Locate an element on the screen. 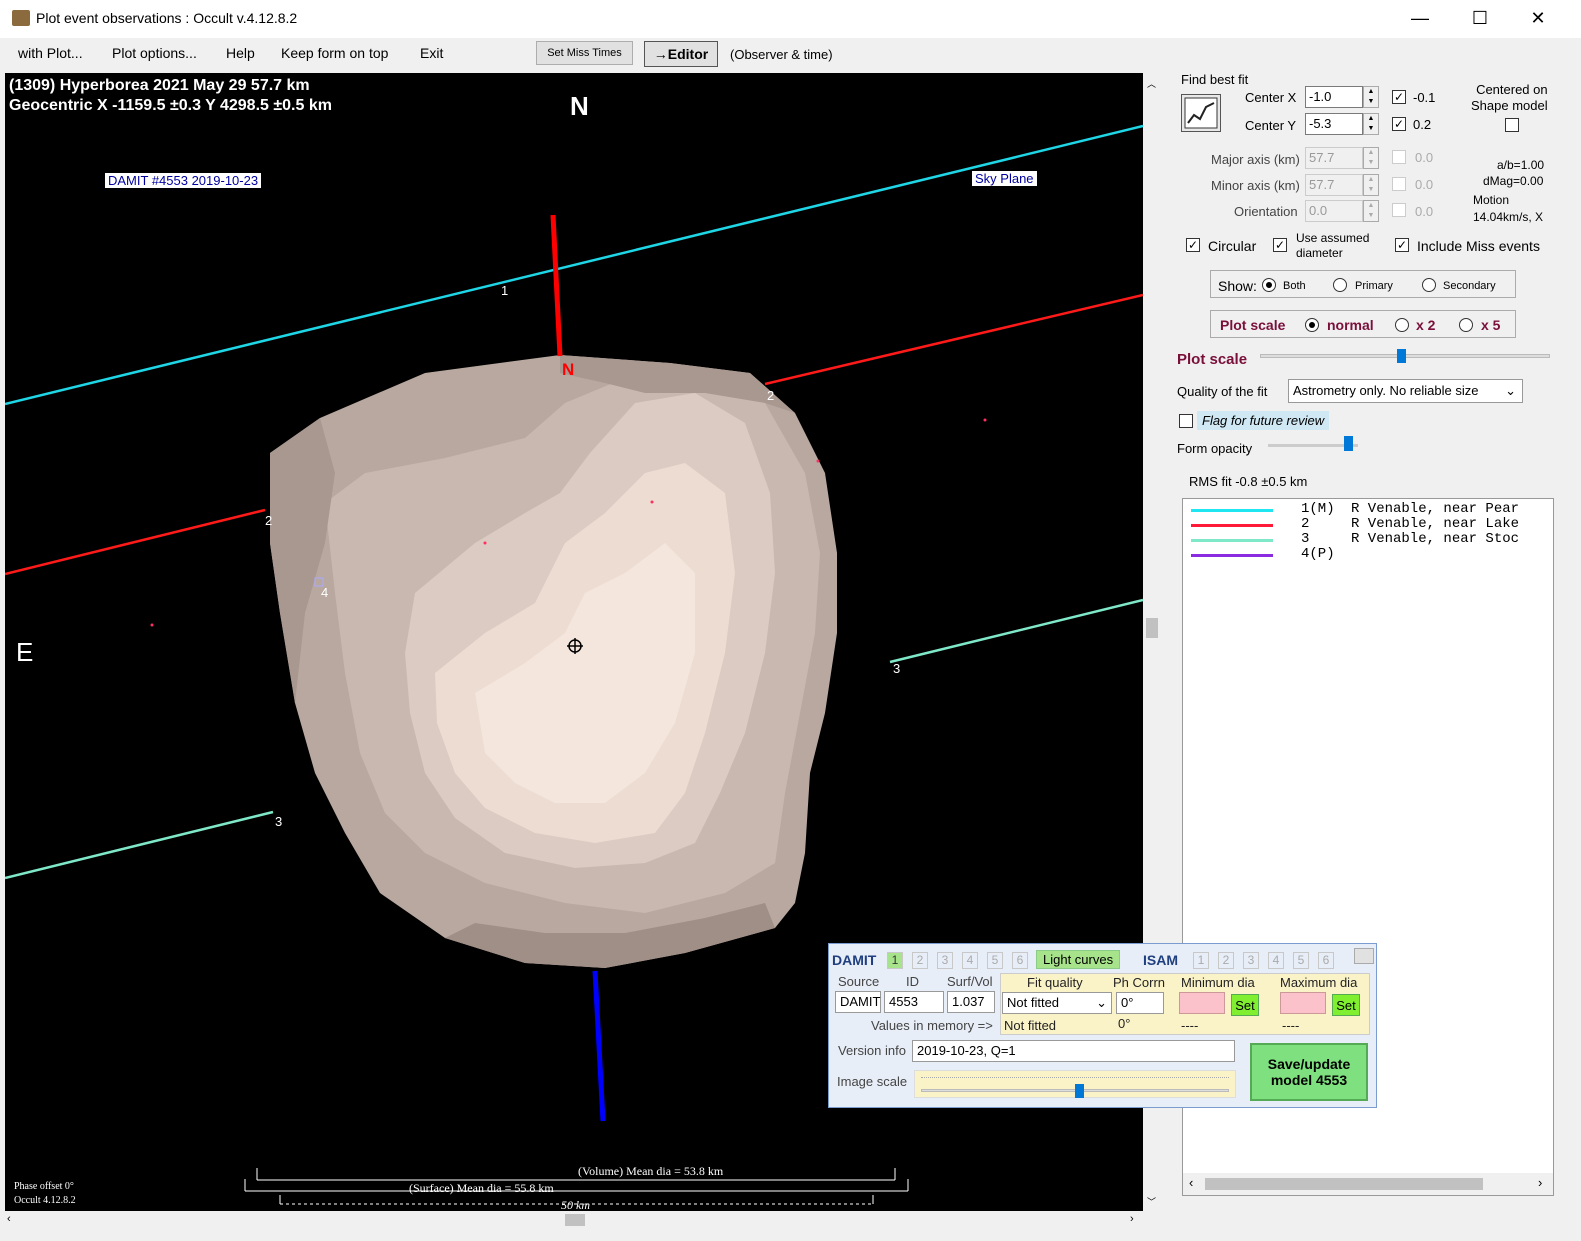 This screenshot has height=1241, width=1581. plot-horizontal-scrollbar: ‹ › is located at coordinates (574, 1220).